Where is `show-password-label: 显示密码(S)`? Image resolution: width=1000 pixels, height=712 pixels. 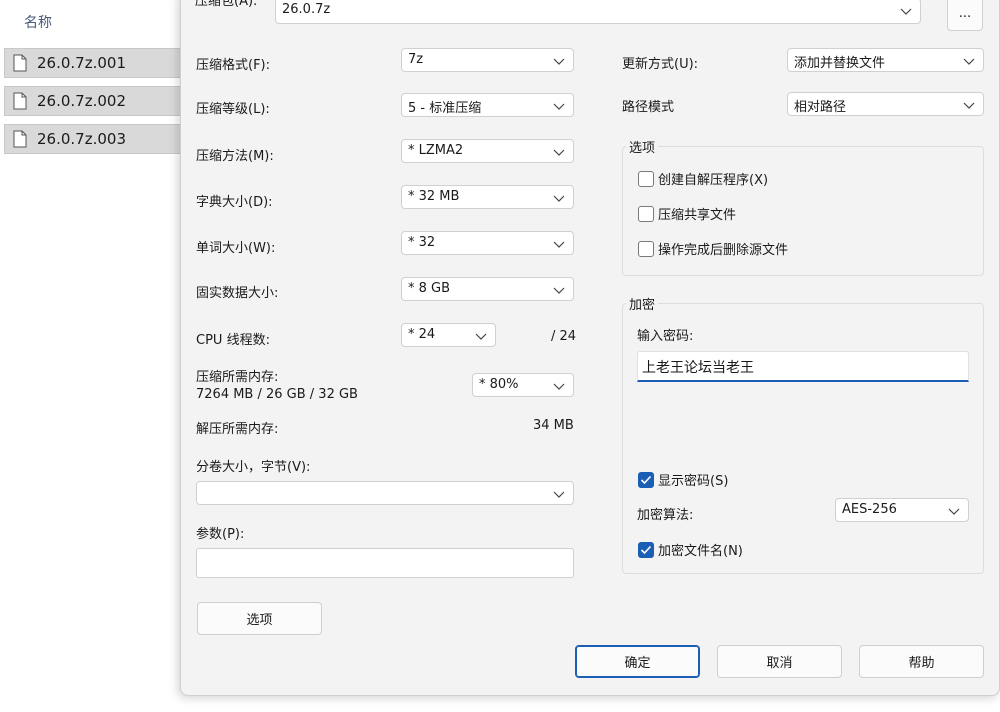 show-password-label: 显示密码(S) is located at coordinates (693, 481).